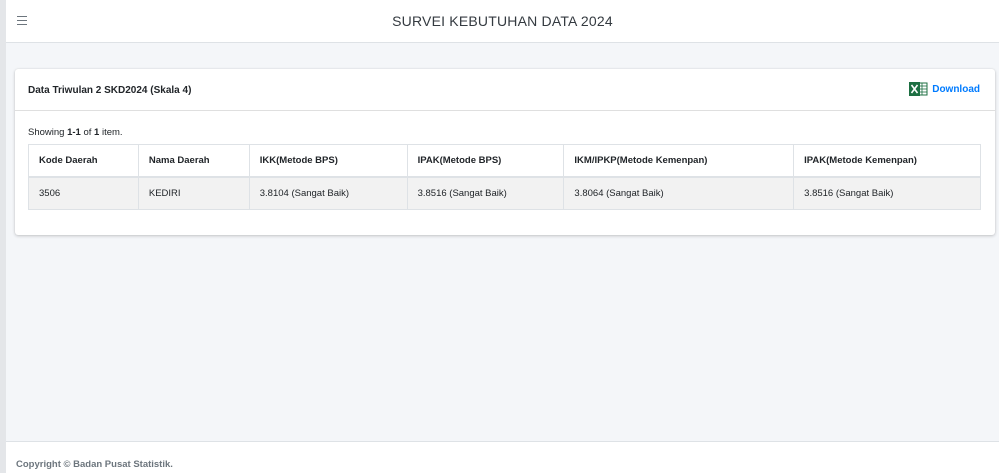 The height and width of the screenshot is (473, 999). I want to click on cell-ipak-bps: 3.8516 (Sangat Baik), so click(485, 193).